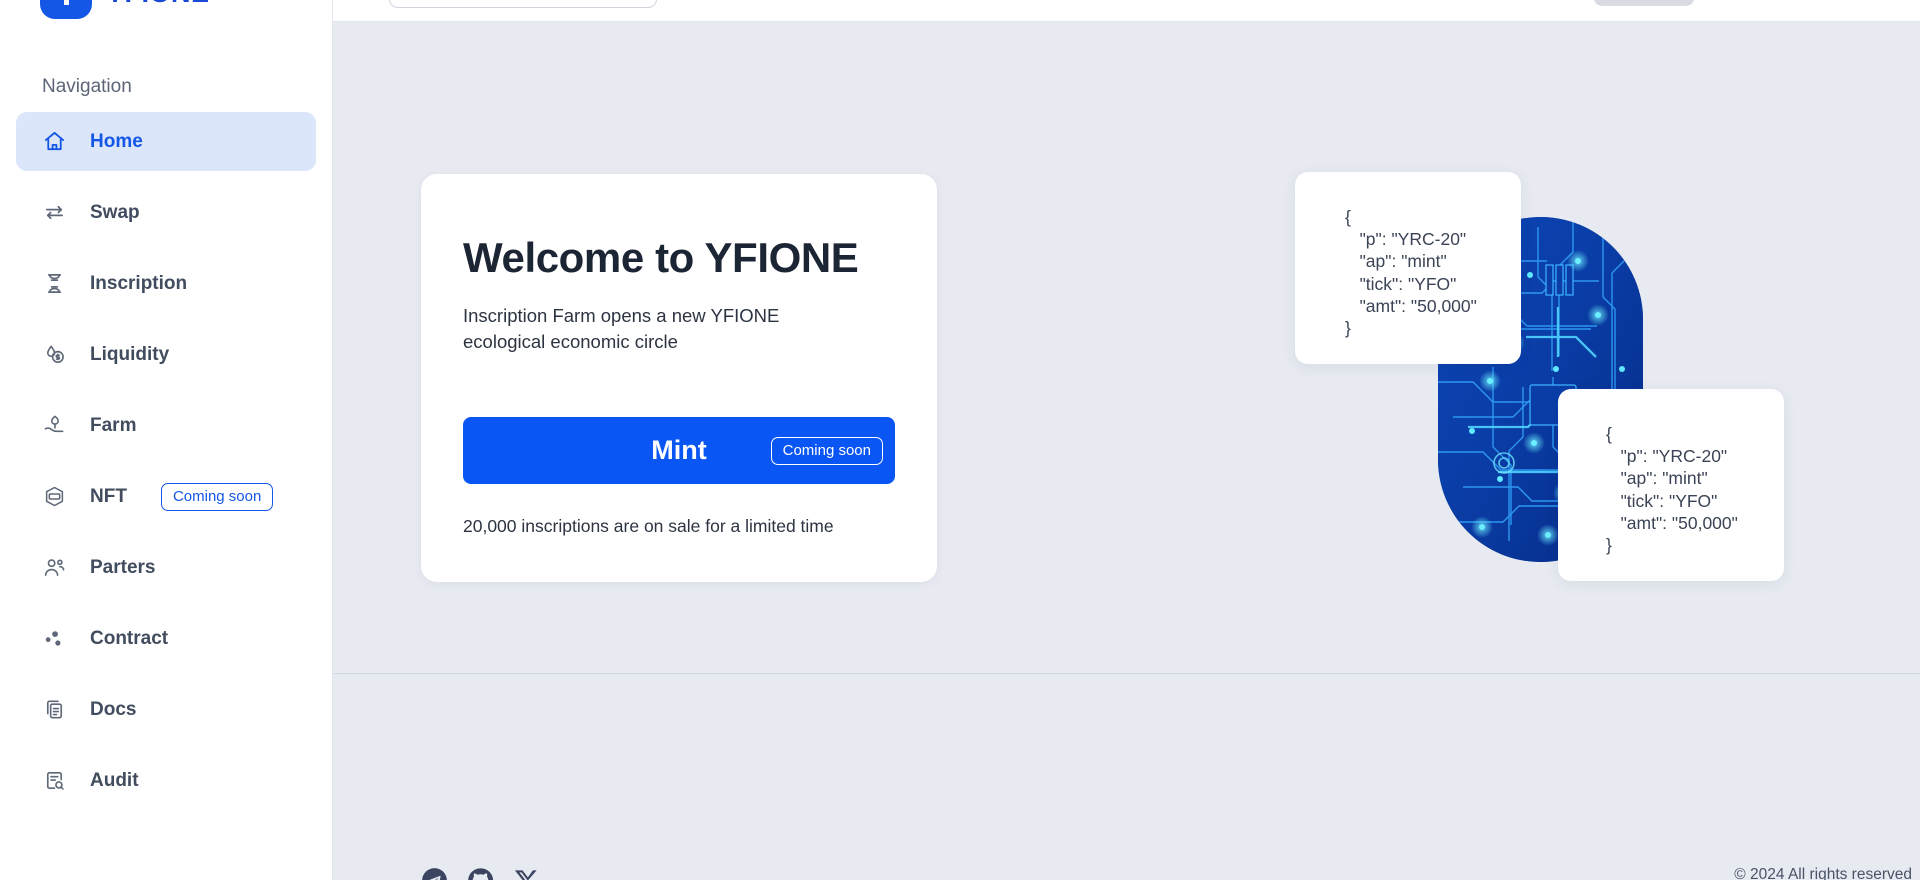 Image resolution: width=1920 pixels, height=880 pixels. I want to click on connect-wallet-button, so click(1644, 3).